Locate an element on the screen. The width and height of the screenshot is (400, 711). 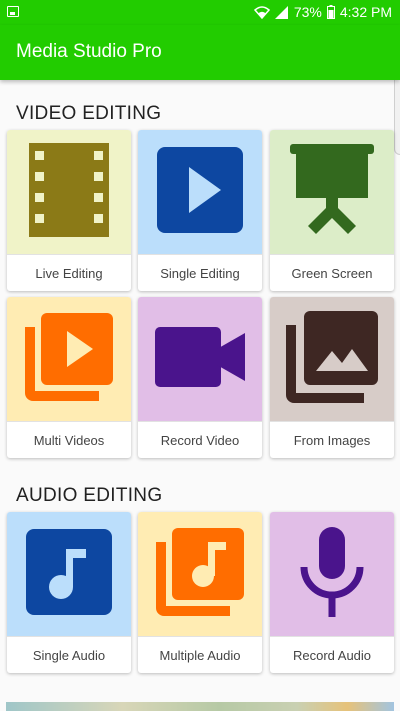
tile-label: Record Video is located at coordinates (200, 439).